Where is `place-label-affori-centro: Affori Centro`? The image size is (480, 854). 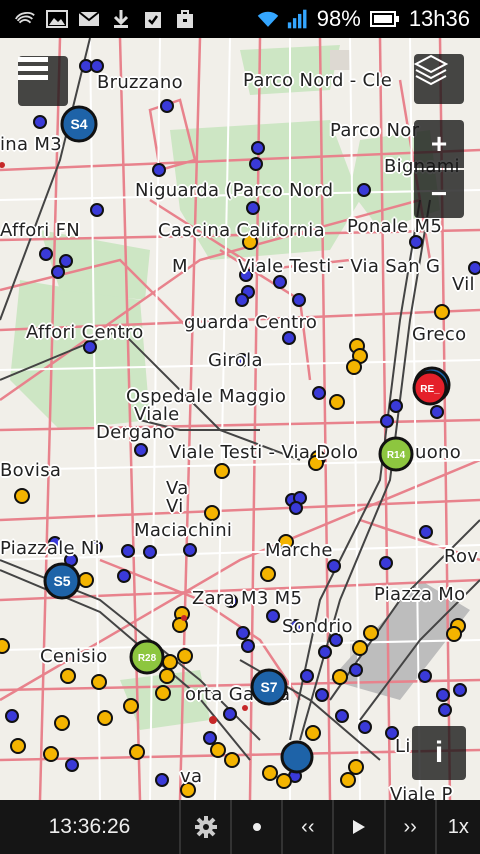 place-label-affori-centro: Affori Centro is located at coordinates (85, 332).